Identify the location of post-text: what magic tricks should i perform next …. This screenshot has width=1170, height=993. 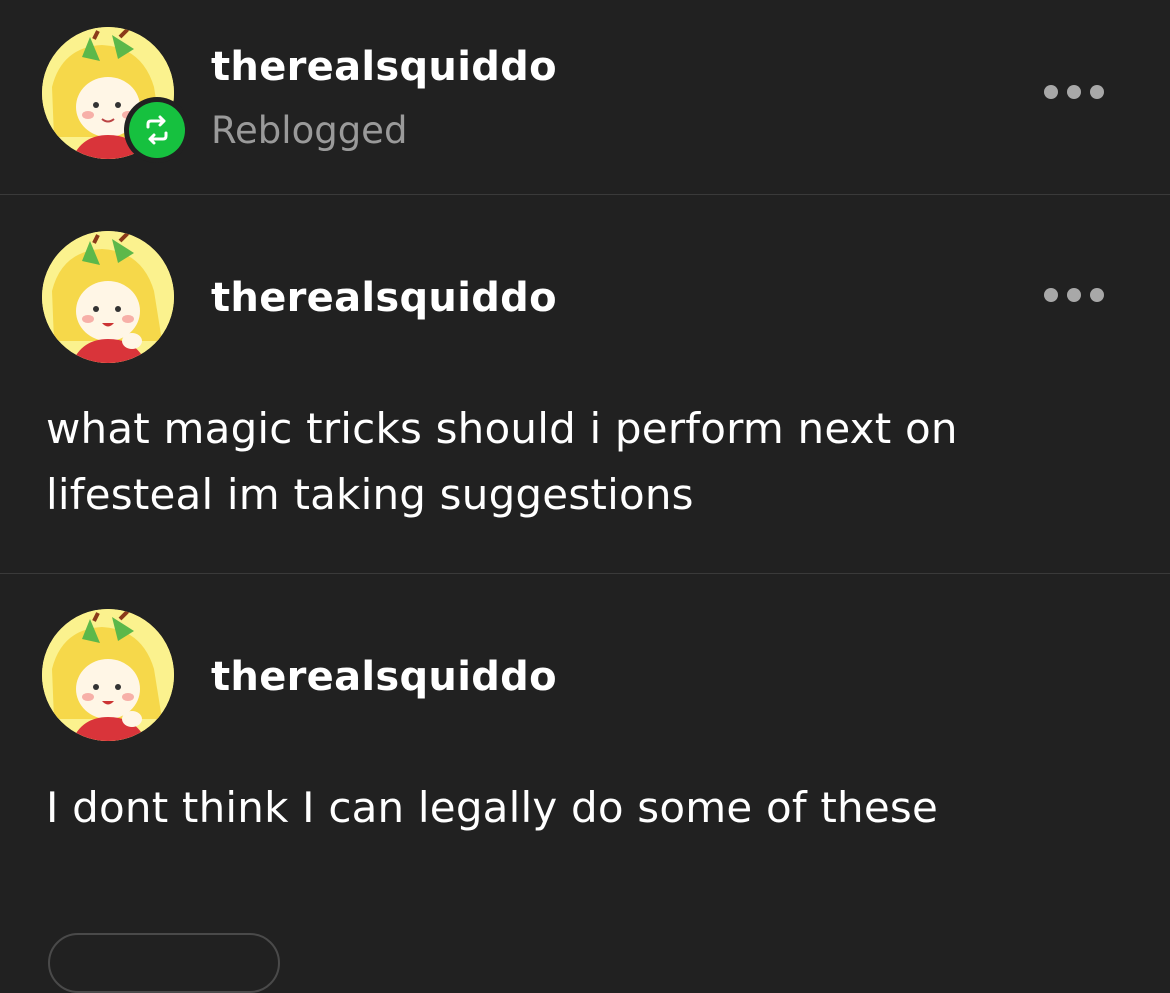
(502, 461).